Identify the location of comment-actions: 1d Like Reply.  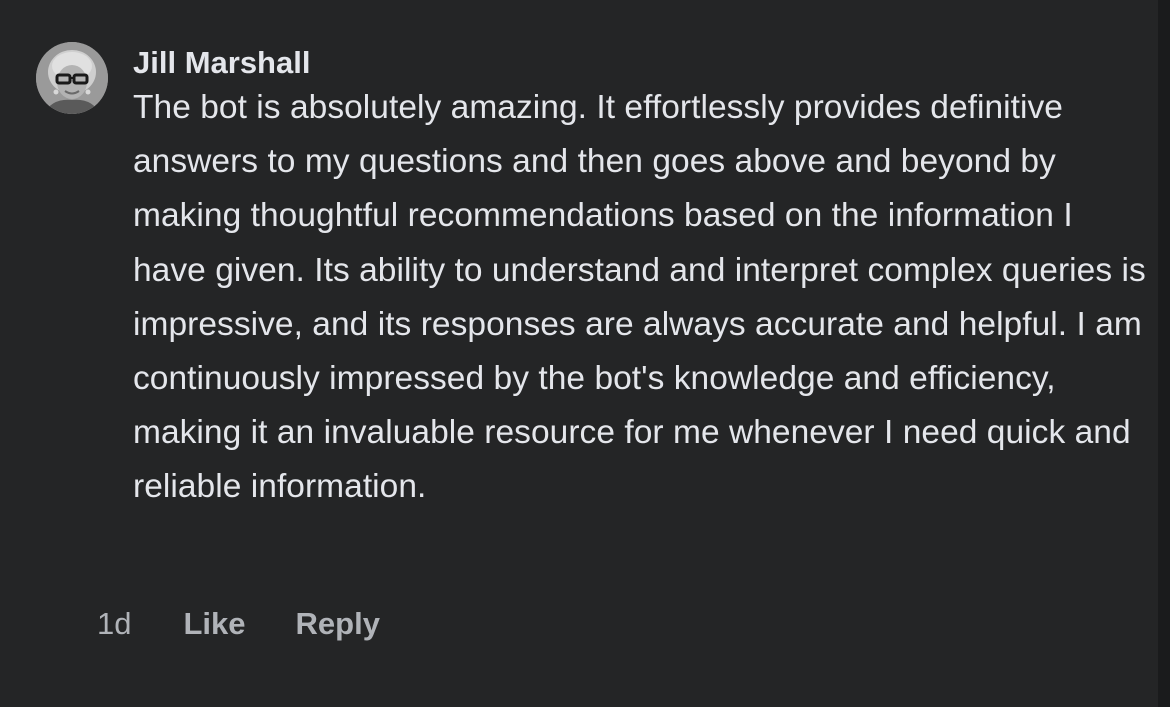
(263, 624).